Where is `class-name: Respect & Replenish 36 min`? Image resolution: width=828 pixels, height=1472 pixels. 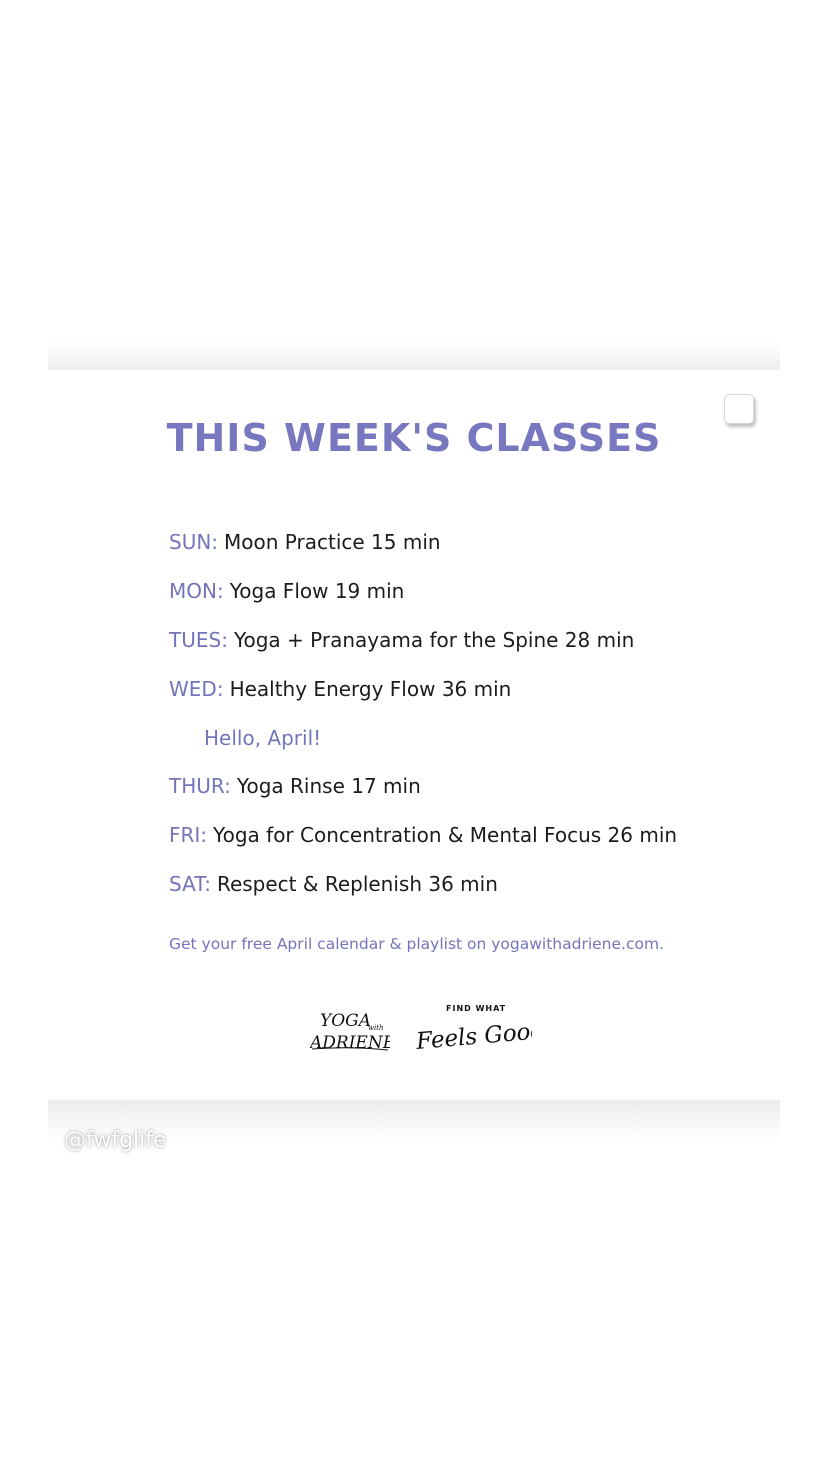 class-name: Respect & Replenish 36 min is located at coordinates (357, 883).